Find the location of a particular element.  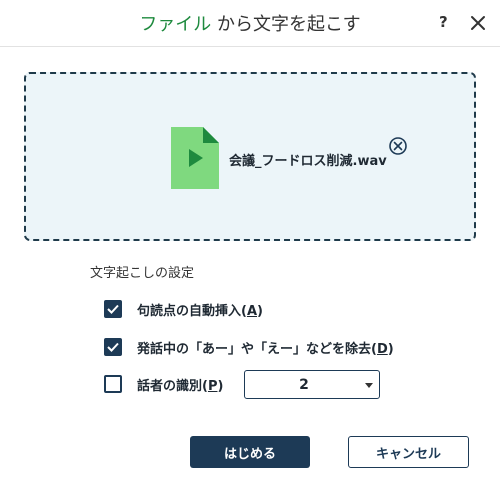

dialog-title-text: から文字を起こす is located at coordinates (286, 24).